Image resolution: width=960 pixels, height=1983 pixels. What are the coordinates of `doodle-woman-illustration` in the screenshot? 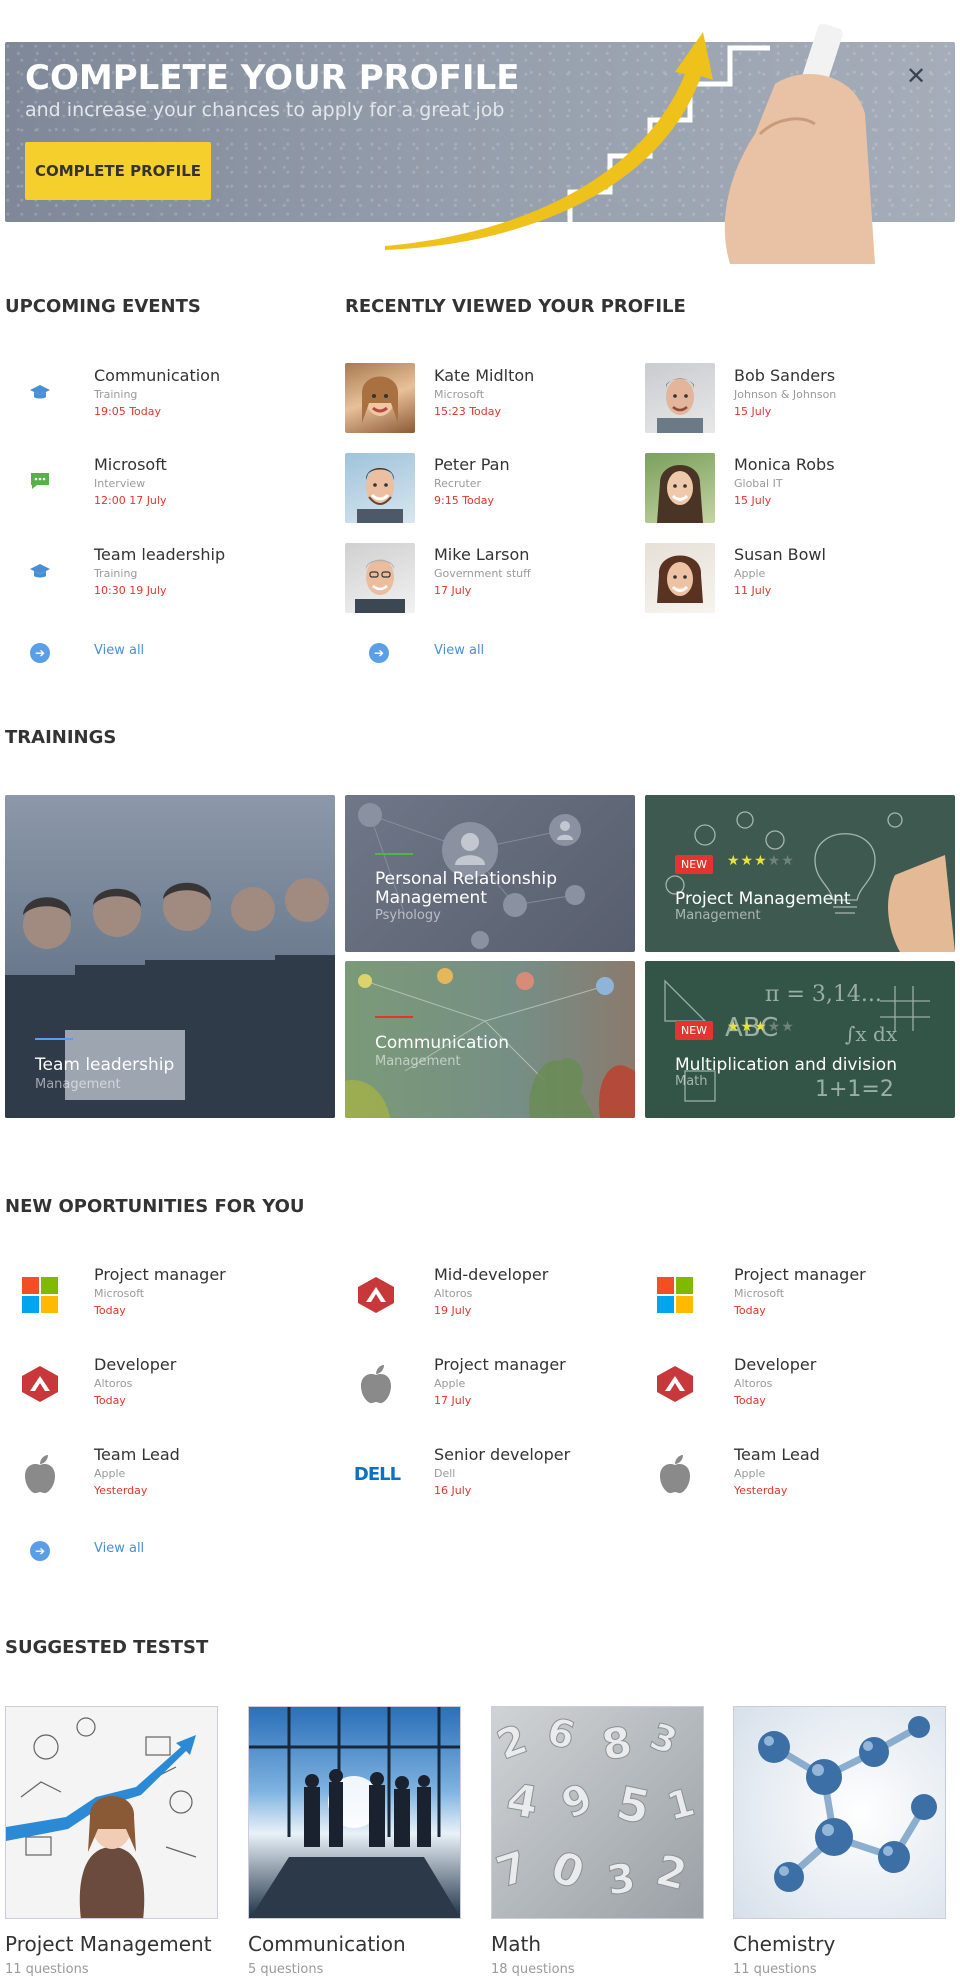 It's located at (101, 1817).